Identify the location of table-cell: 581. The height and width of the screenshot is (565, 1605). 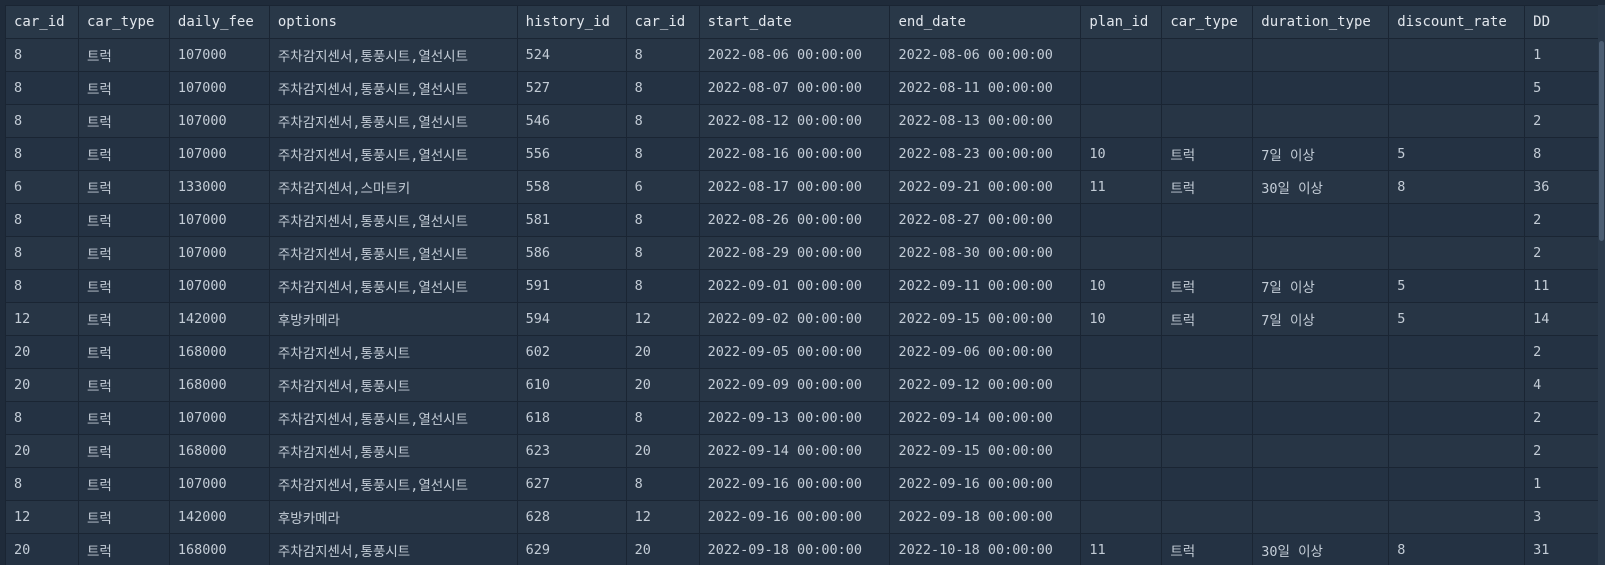
(571, 220).